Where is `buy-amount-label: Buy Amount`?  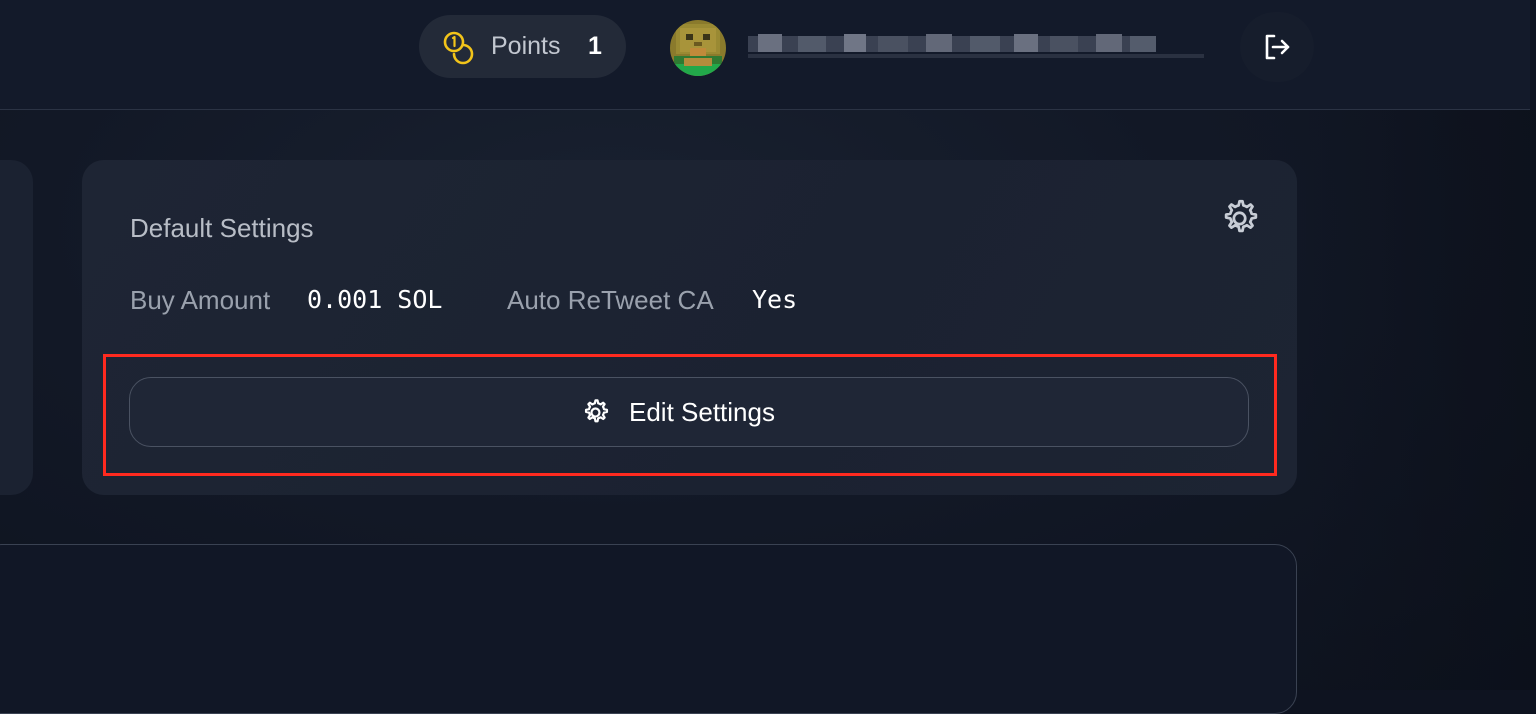
buy-amount-label: Buy Amount is located at coordinates (200, 300).